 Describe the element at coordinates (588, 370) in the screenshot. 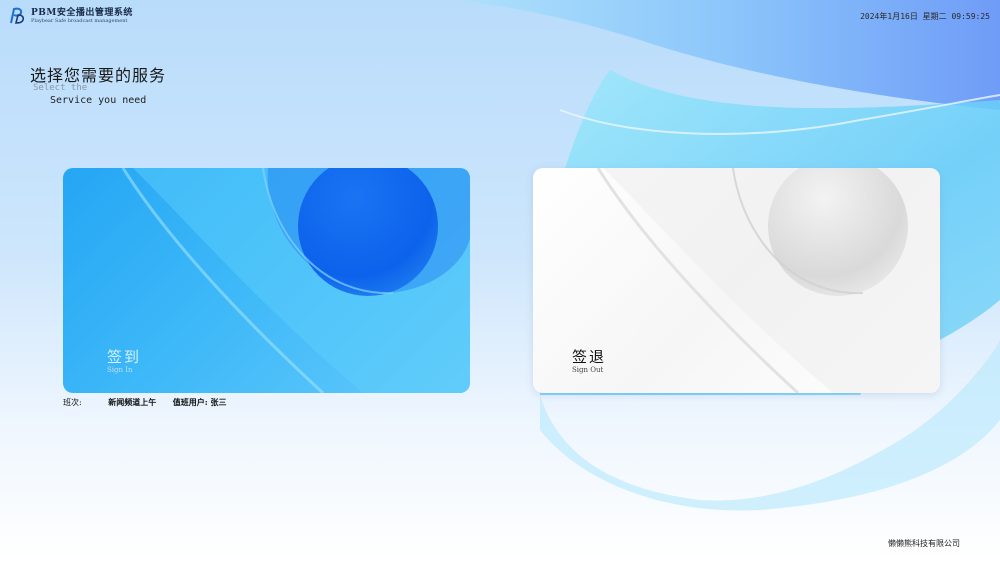

I see `sign-out-subtitle: Sign Out` at that location.